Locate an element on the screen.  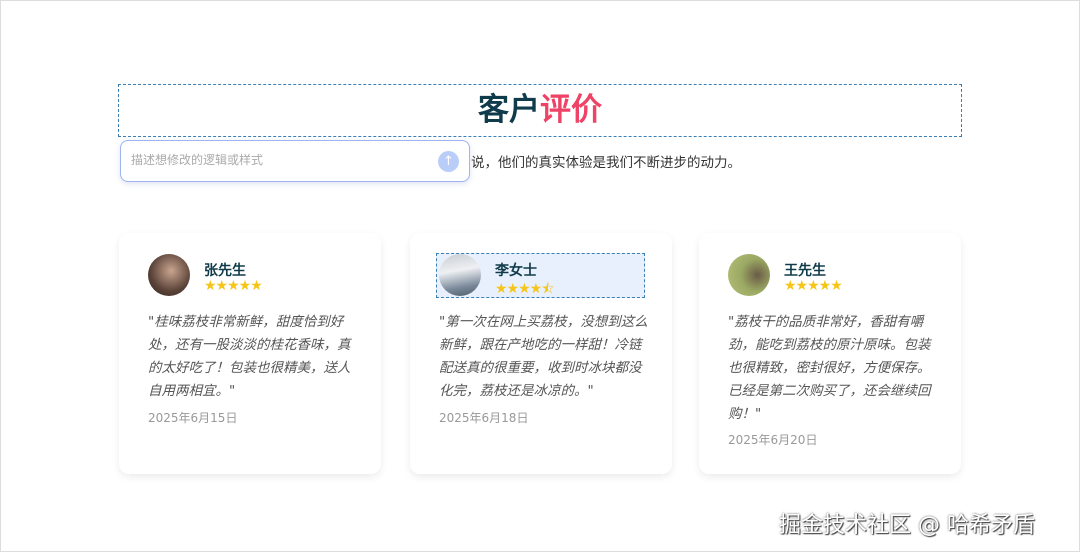
section-title-box: 客户评价 is located at coordinates (540, 110).